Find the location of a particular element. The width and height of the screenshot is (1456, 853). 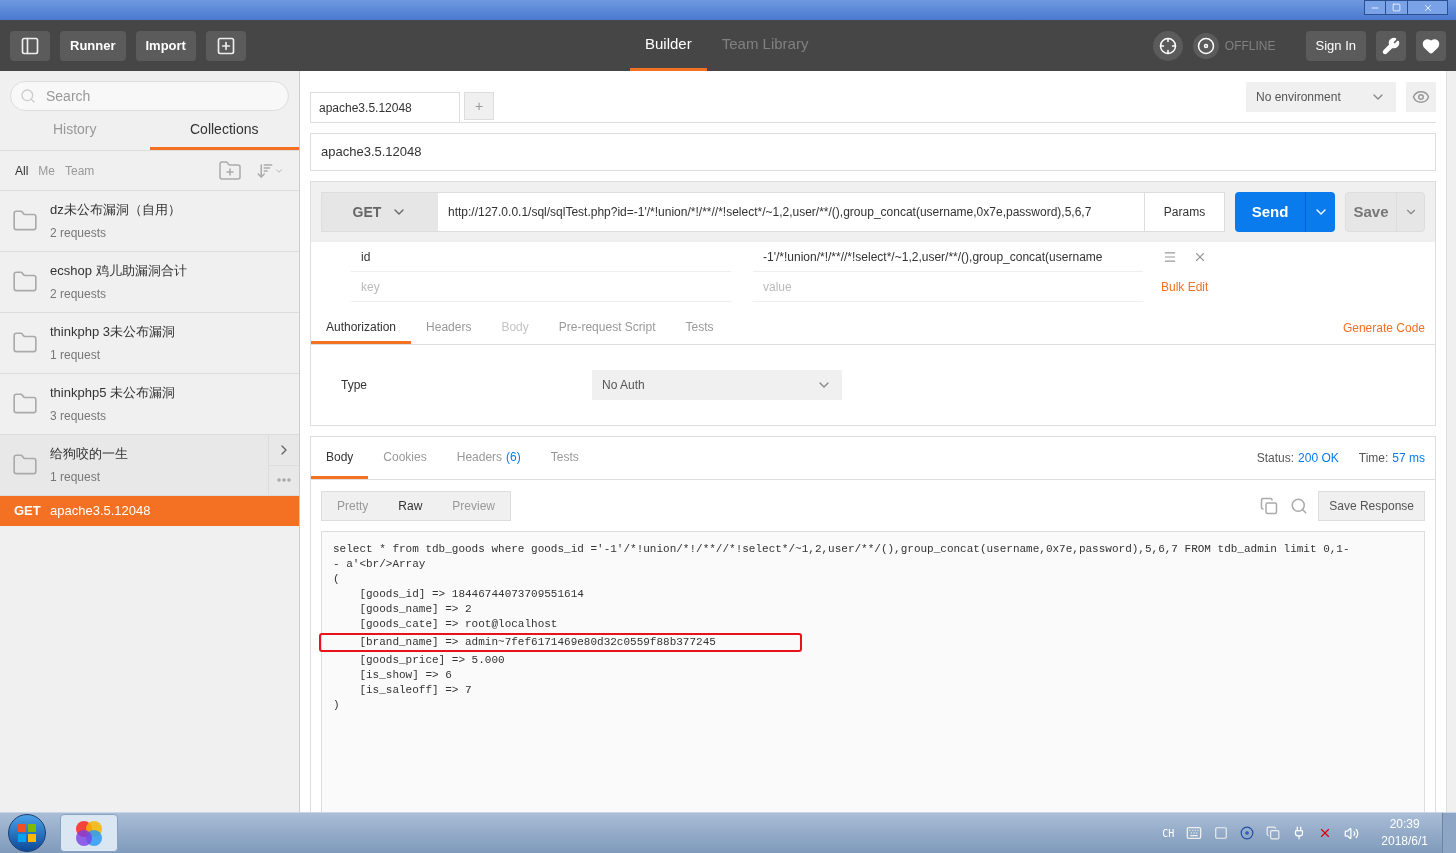

header-button: Runner is located at coordinates (93, 45).